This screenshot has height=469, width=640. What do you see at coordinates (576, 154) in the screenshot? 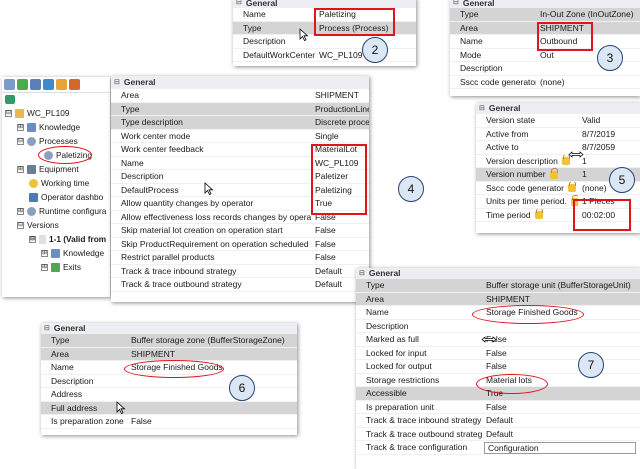
I see `resize-cursor-icon` at bounding box center [576, 154].